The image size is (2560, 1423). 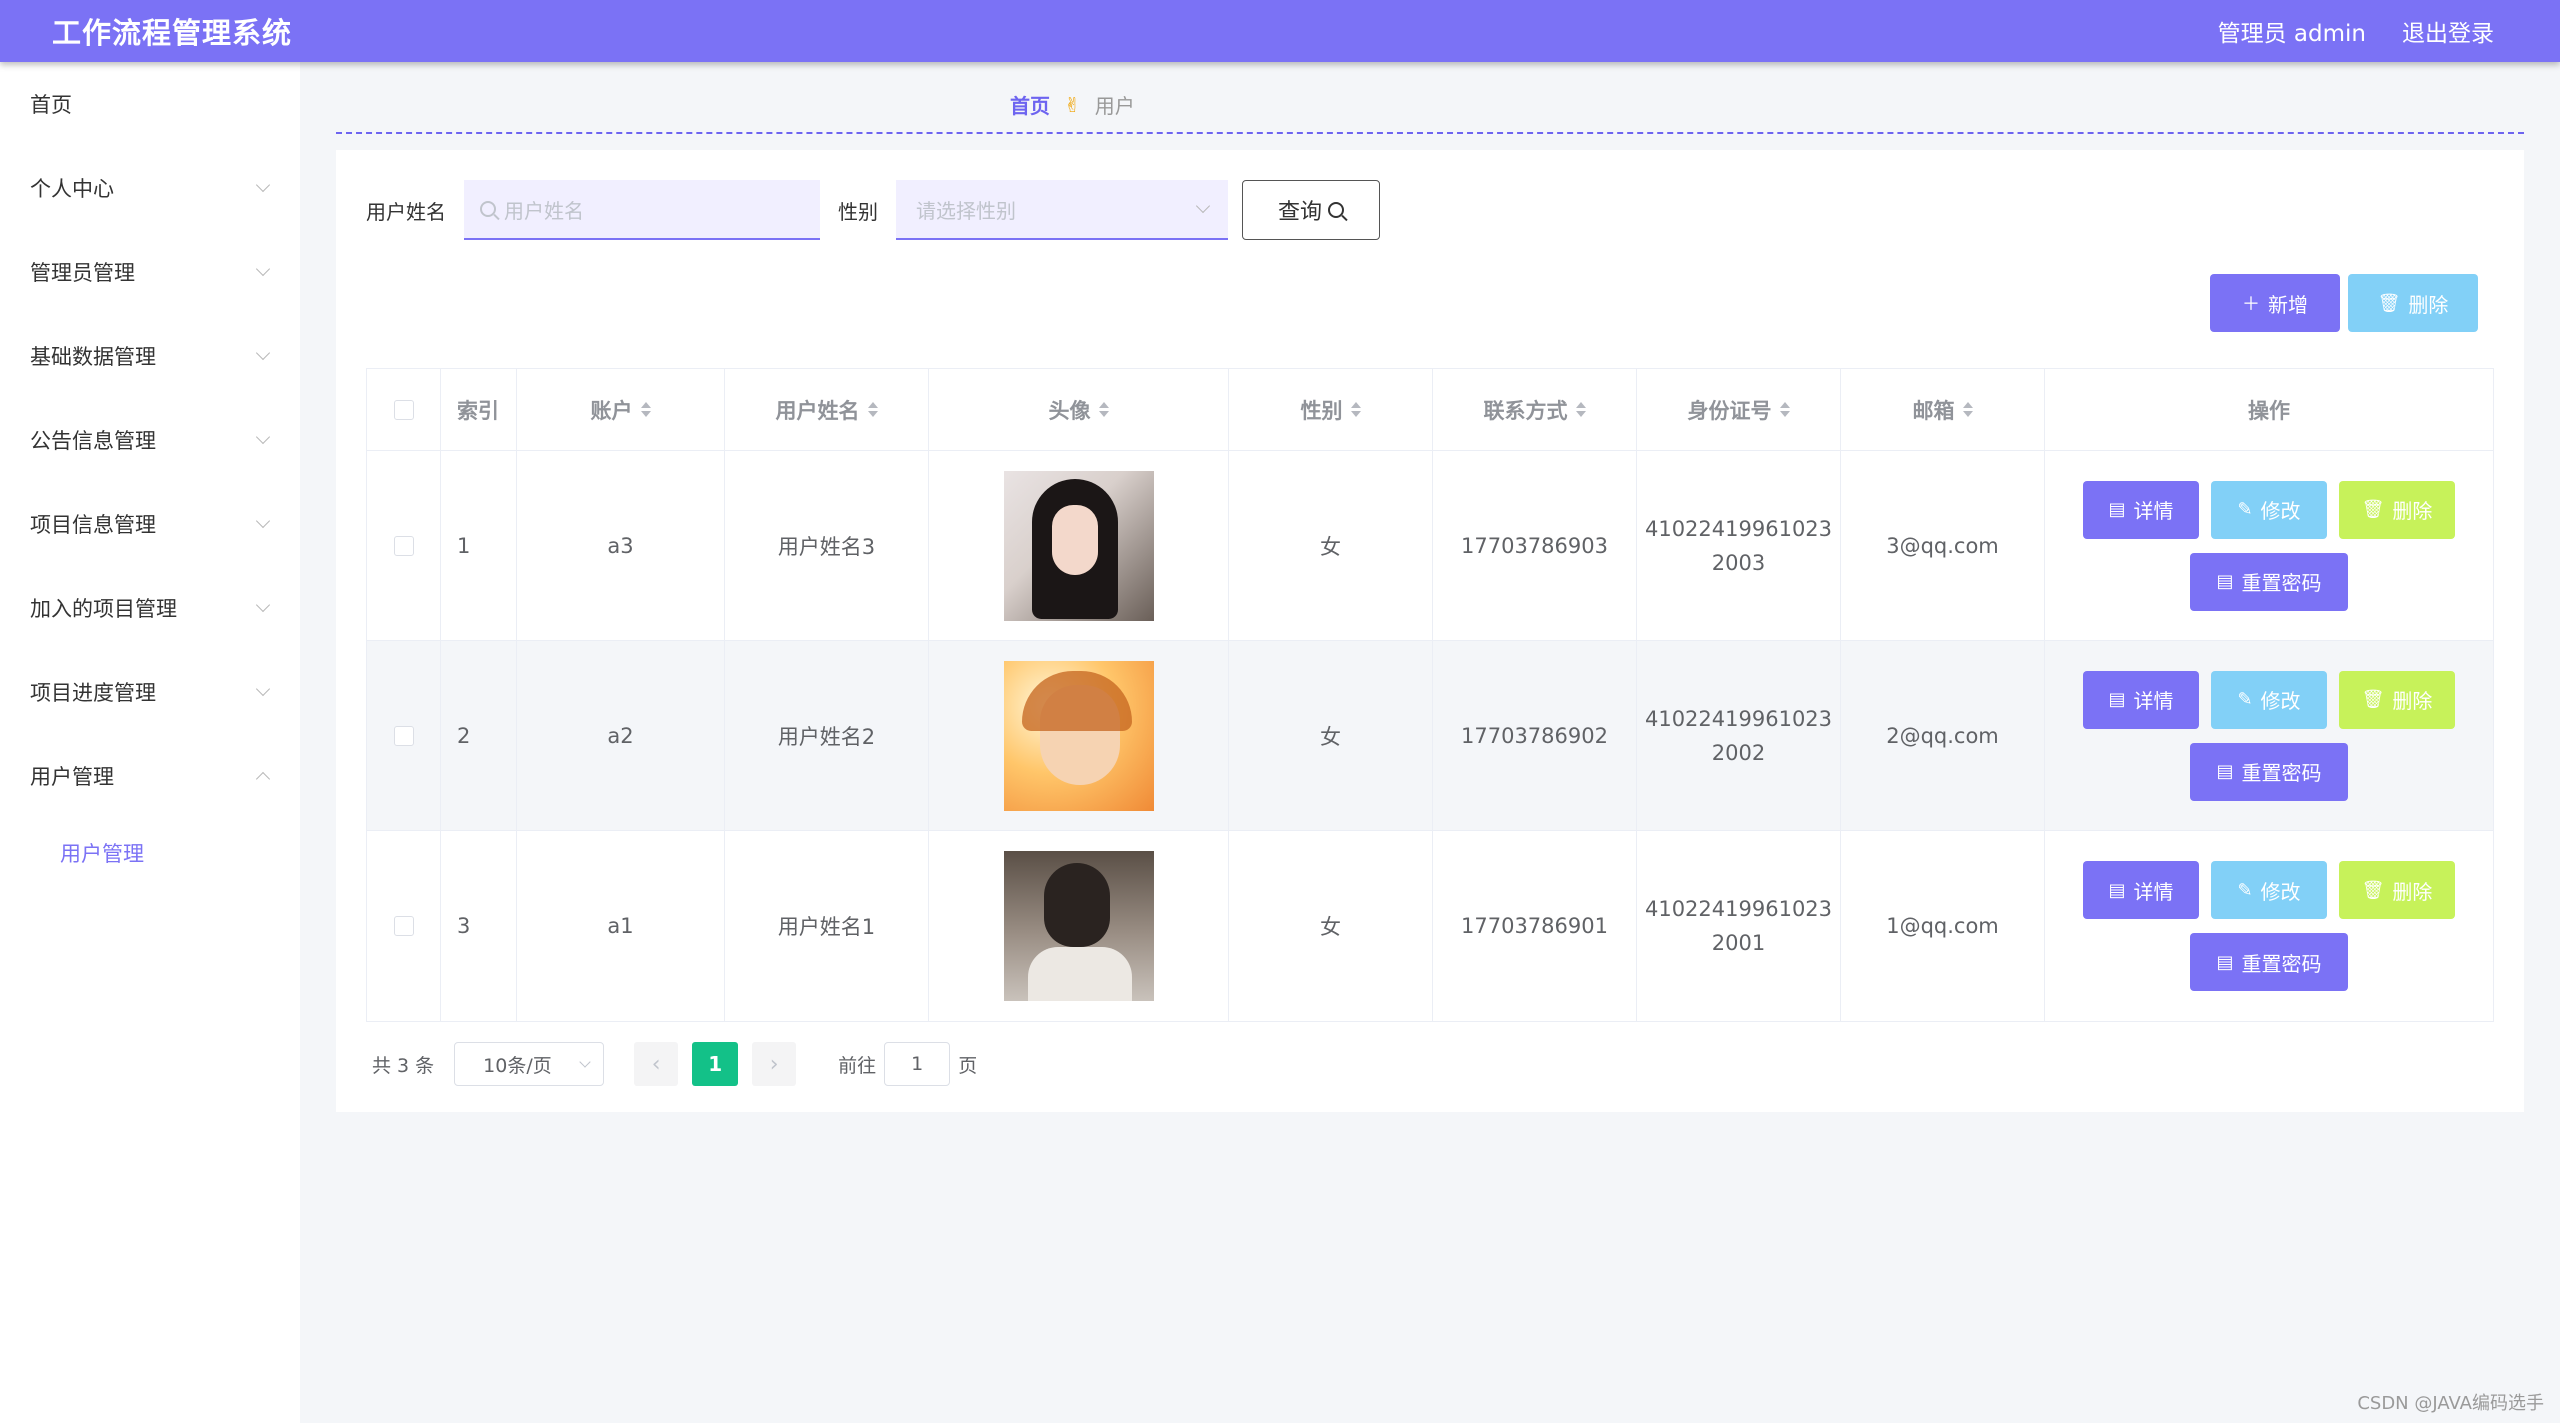 I want to click on sidebar-item-label: 公告信息管理, so click(x=93, y=441).